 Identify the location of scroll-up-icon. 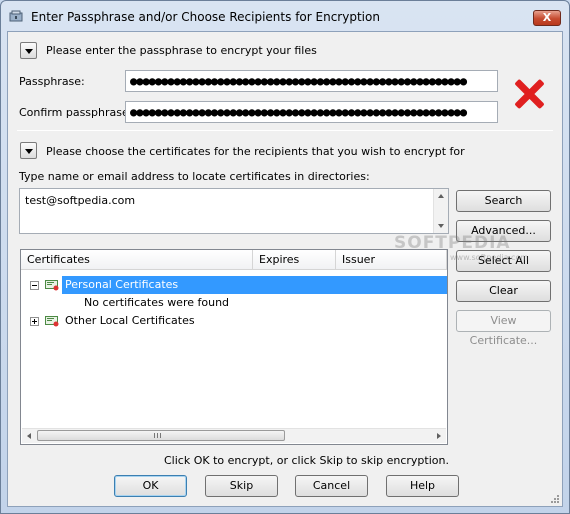
(441, 196).